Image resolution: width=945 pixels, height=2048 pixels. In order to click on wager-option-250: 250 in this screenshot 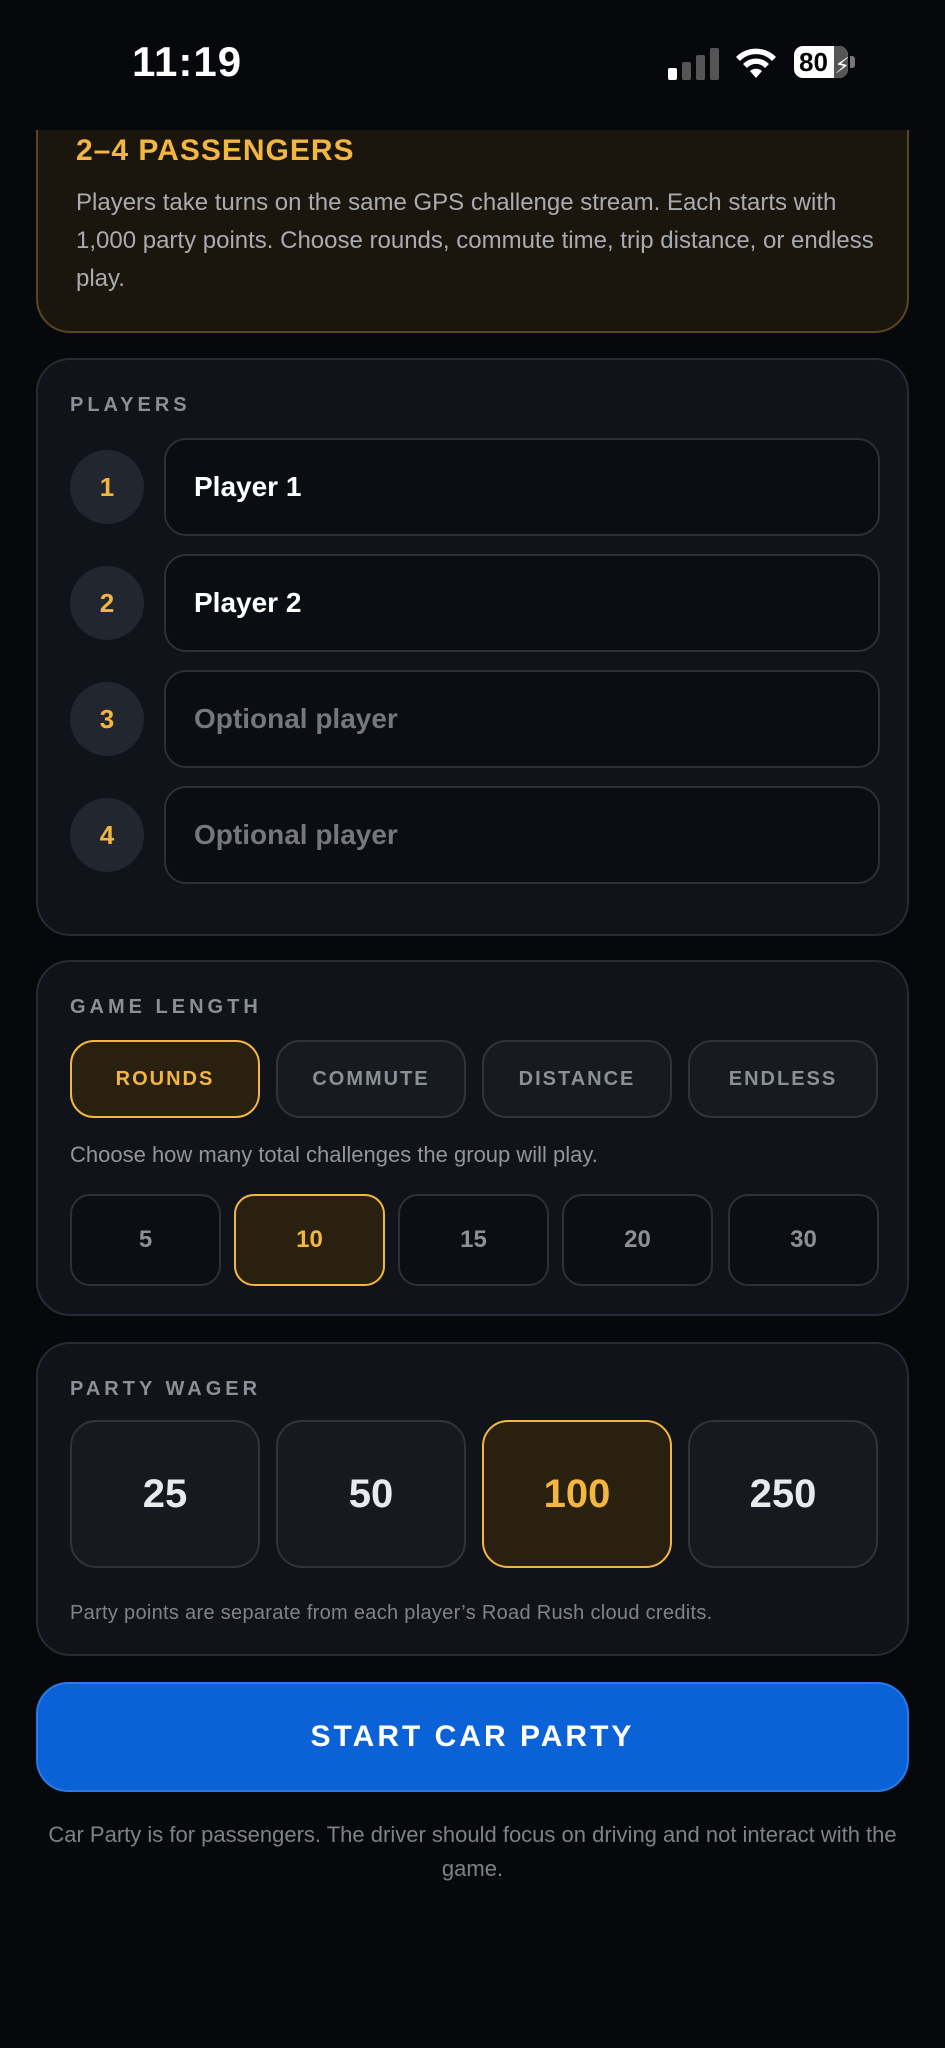, I will do `click(783, 1494)`.